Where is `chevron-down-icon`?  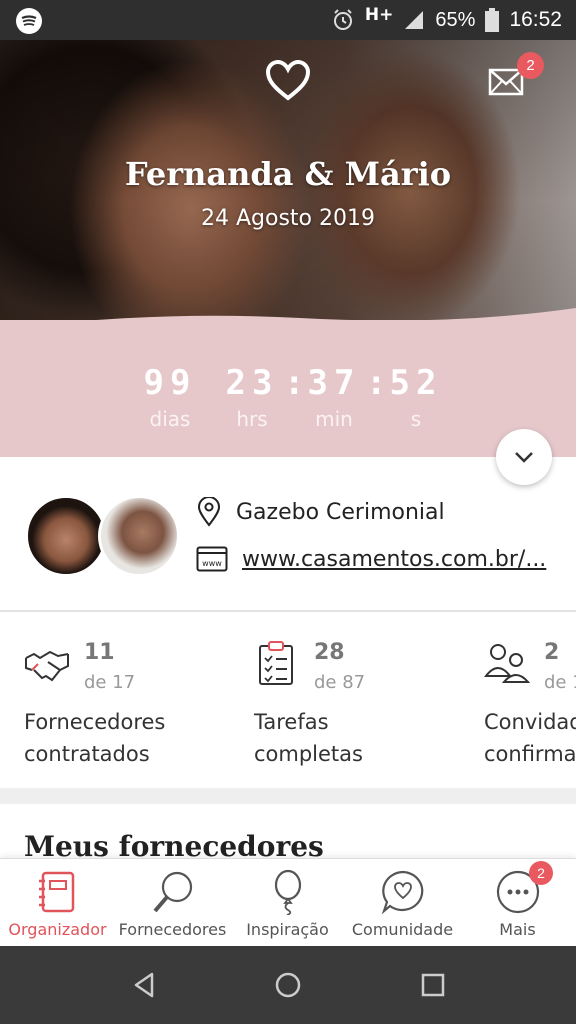
chevron-down-icon is located at coordinates (524, 457).